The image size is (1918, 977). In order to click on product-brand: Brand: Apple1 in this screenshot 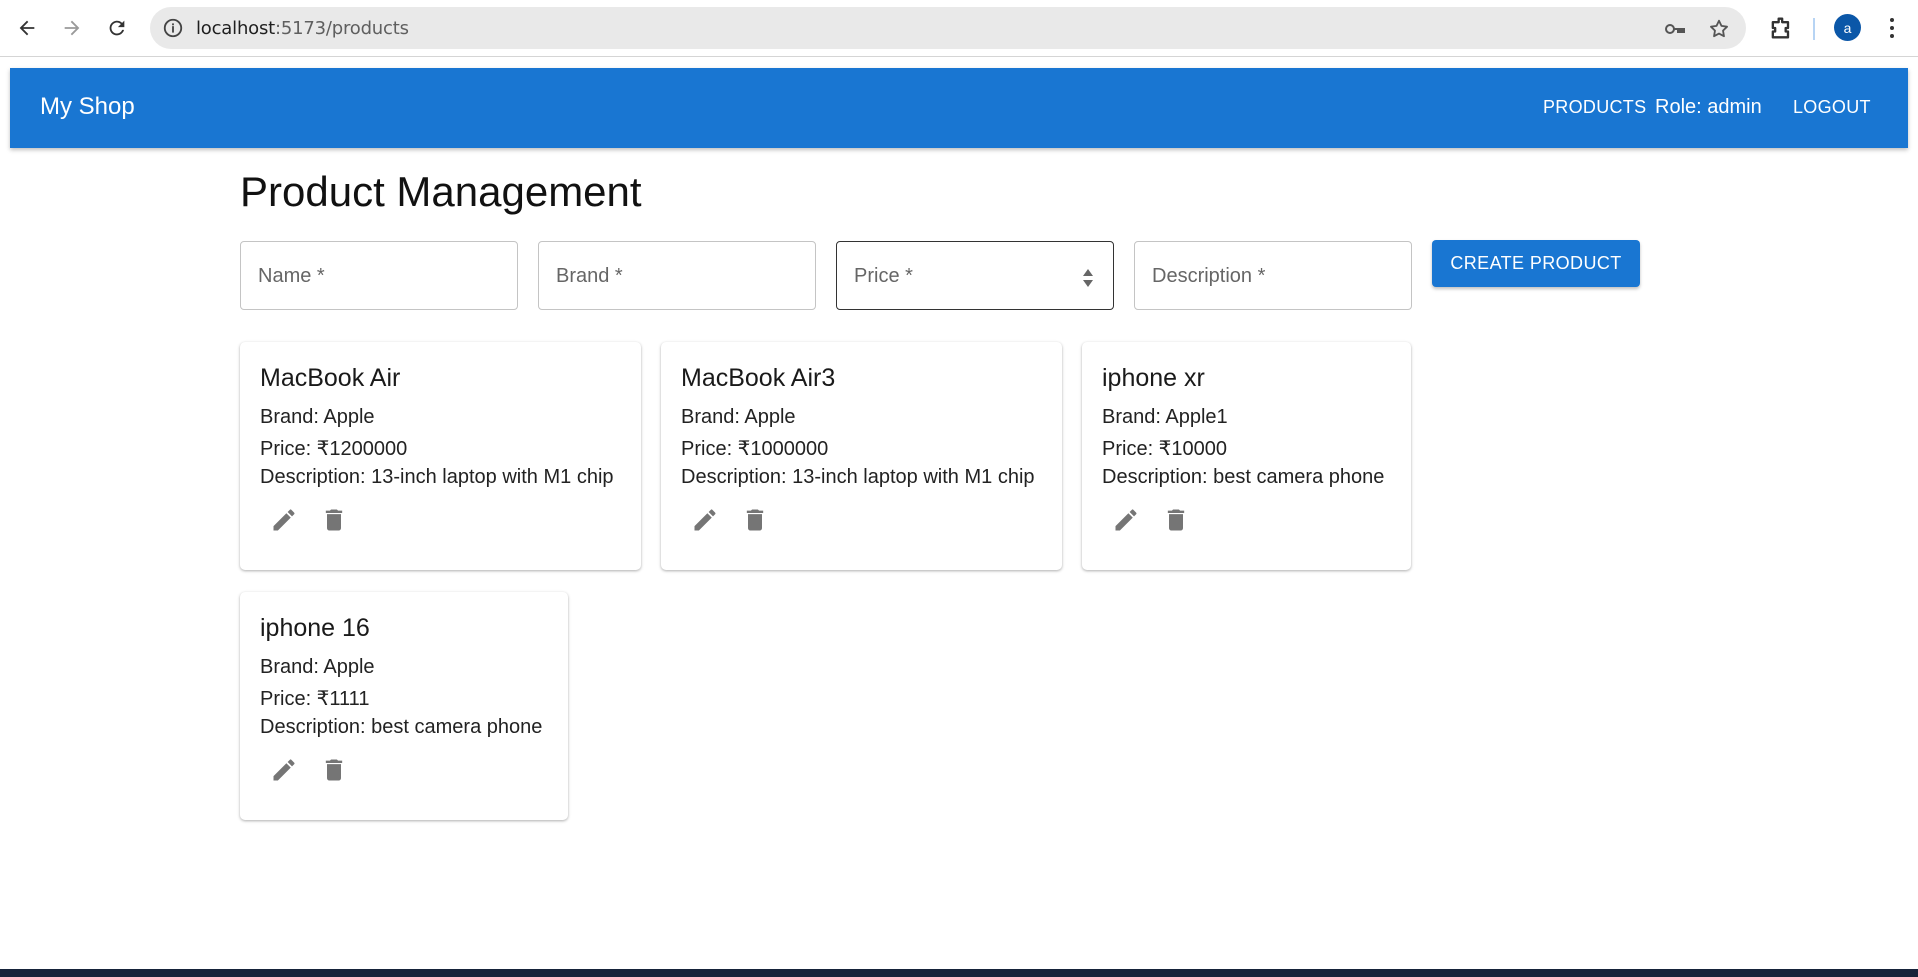, I will do `click(1165, 417)`.